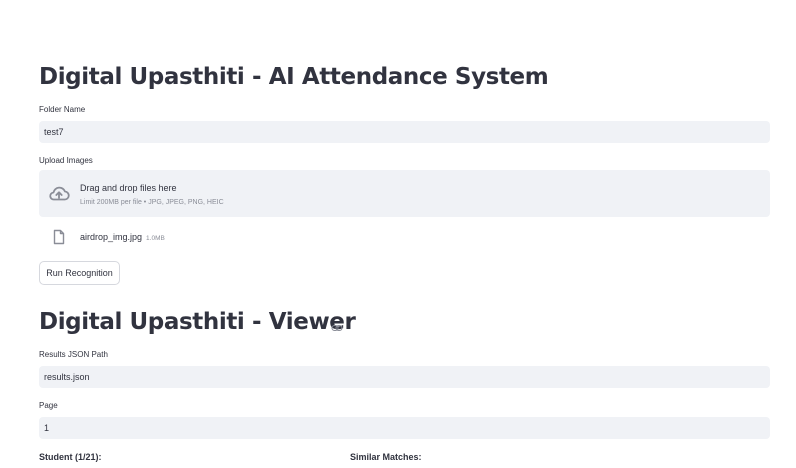 Image resolution: width=796 pixels, height=468 pixels. Describe the element at coordinates (404, 132) in the screenshot. I see `folder-name-input: test7` at that location.